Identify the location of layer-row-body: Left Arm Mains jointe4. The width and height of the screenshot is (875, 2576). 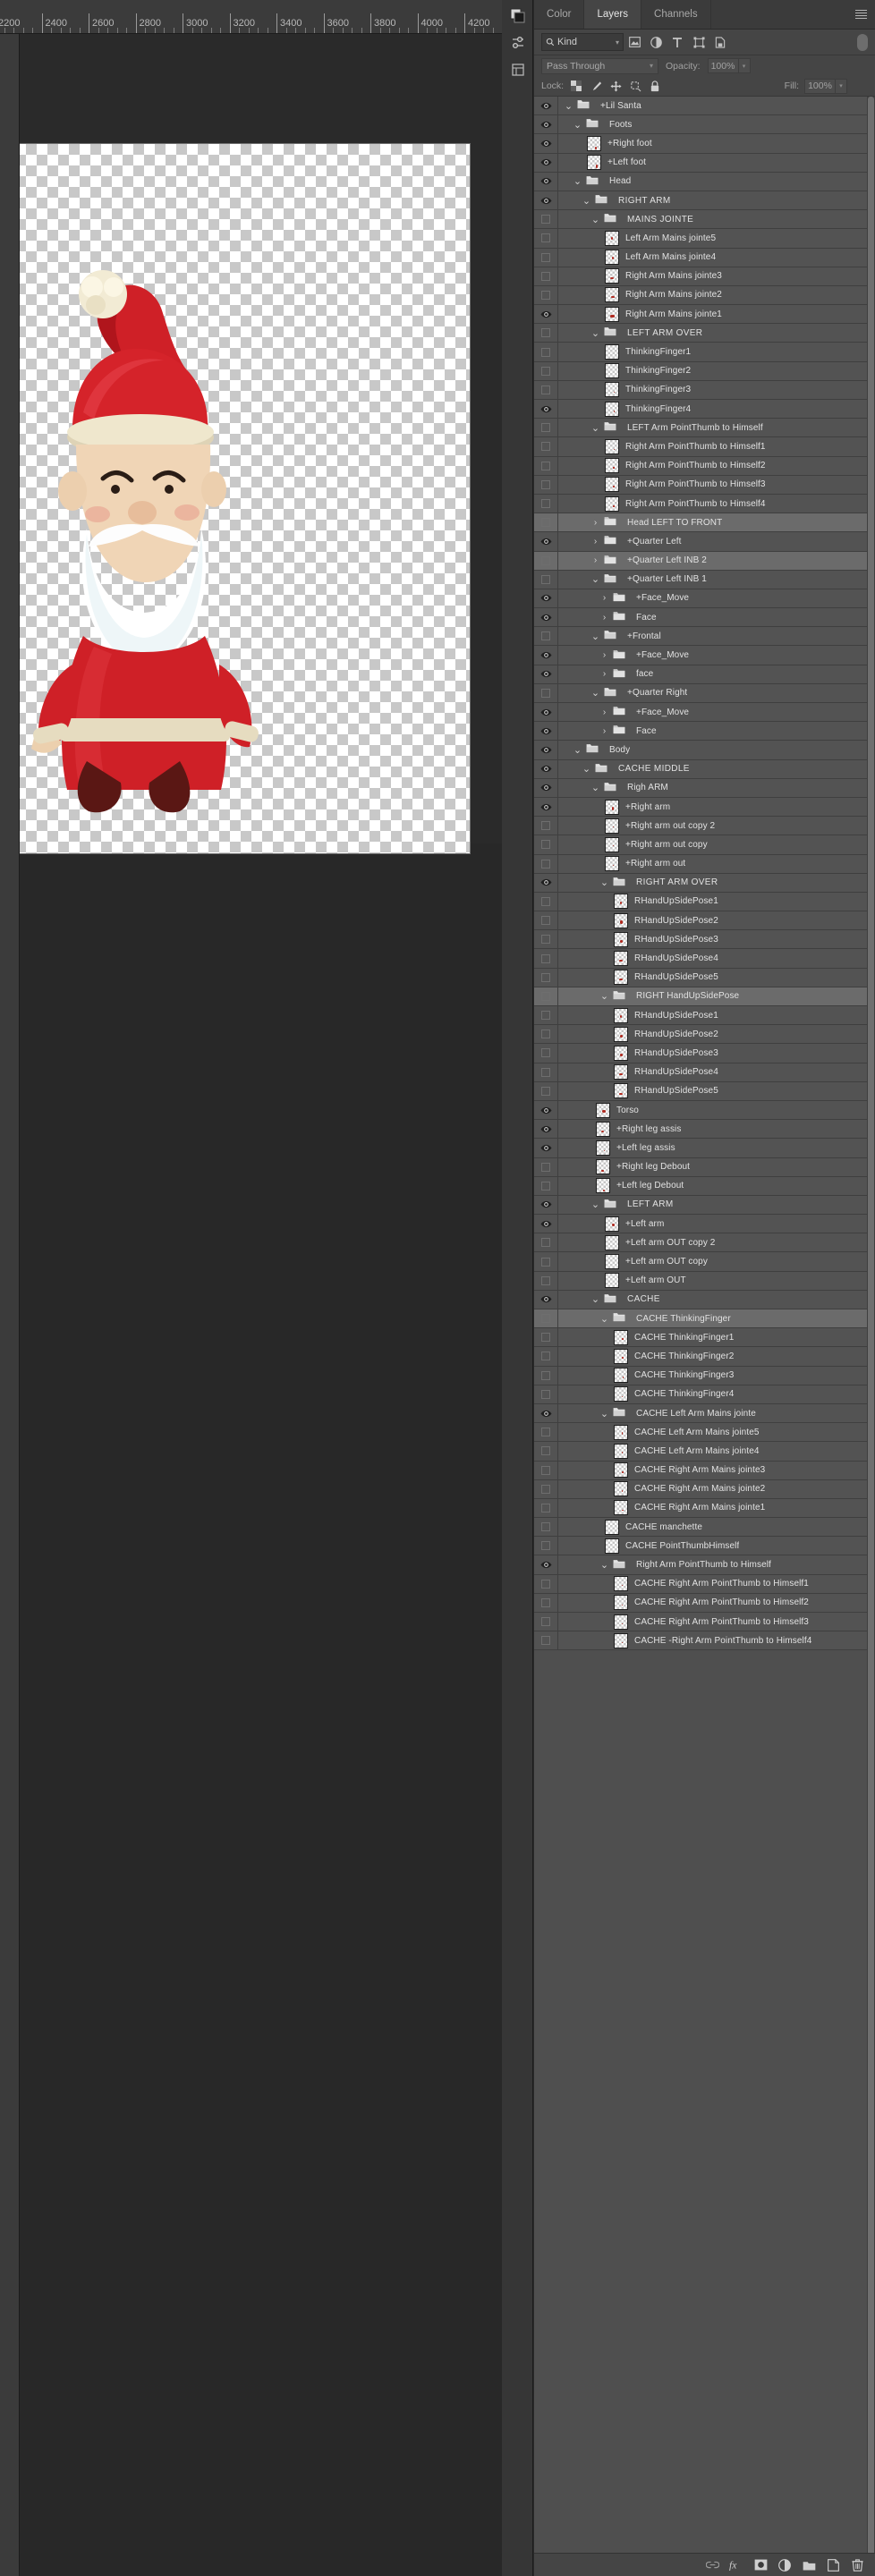
(716, 258).